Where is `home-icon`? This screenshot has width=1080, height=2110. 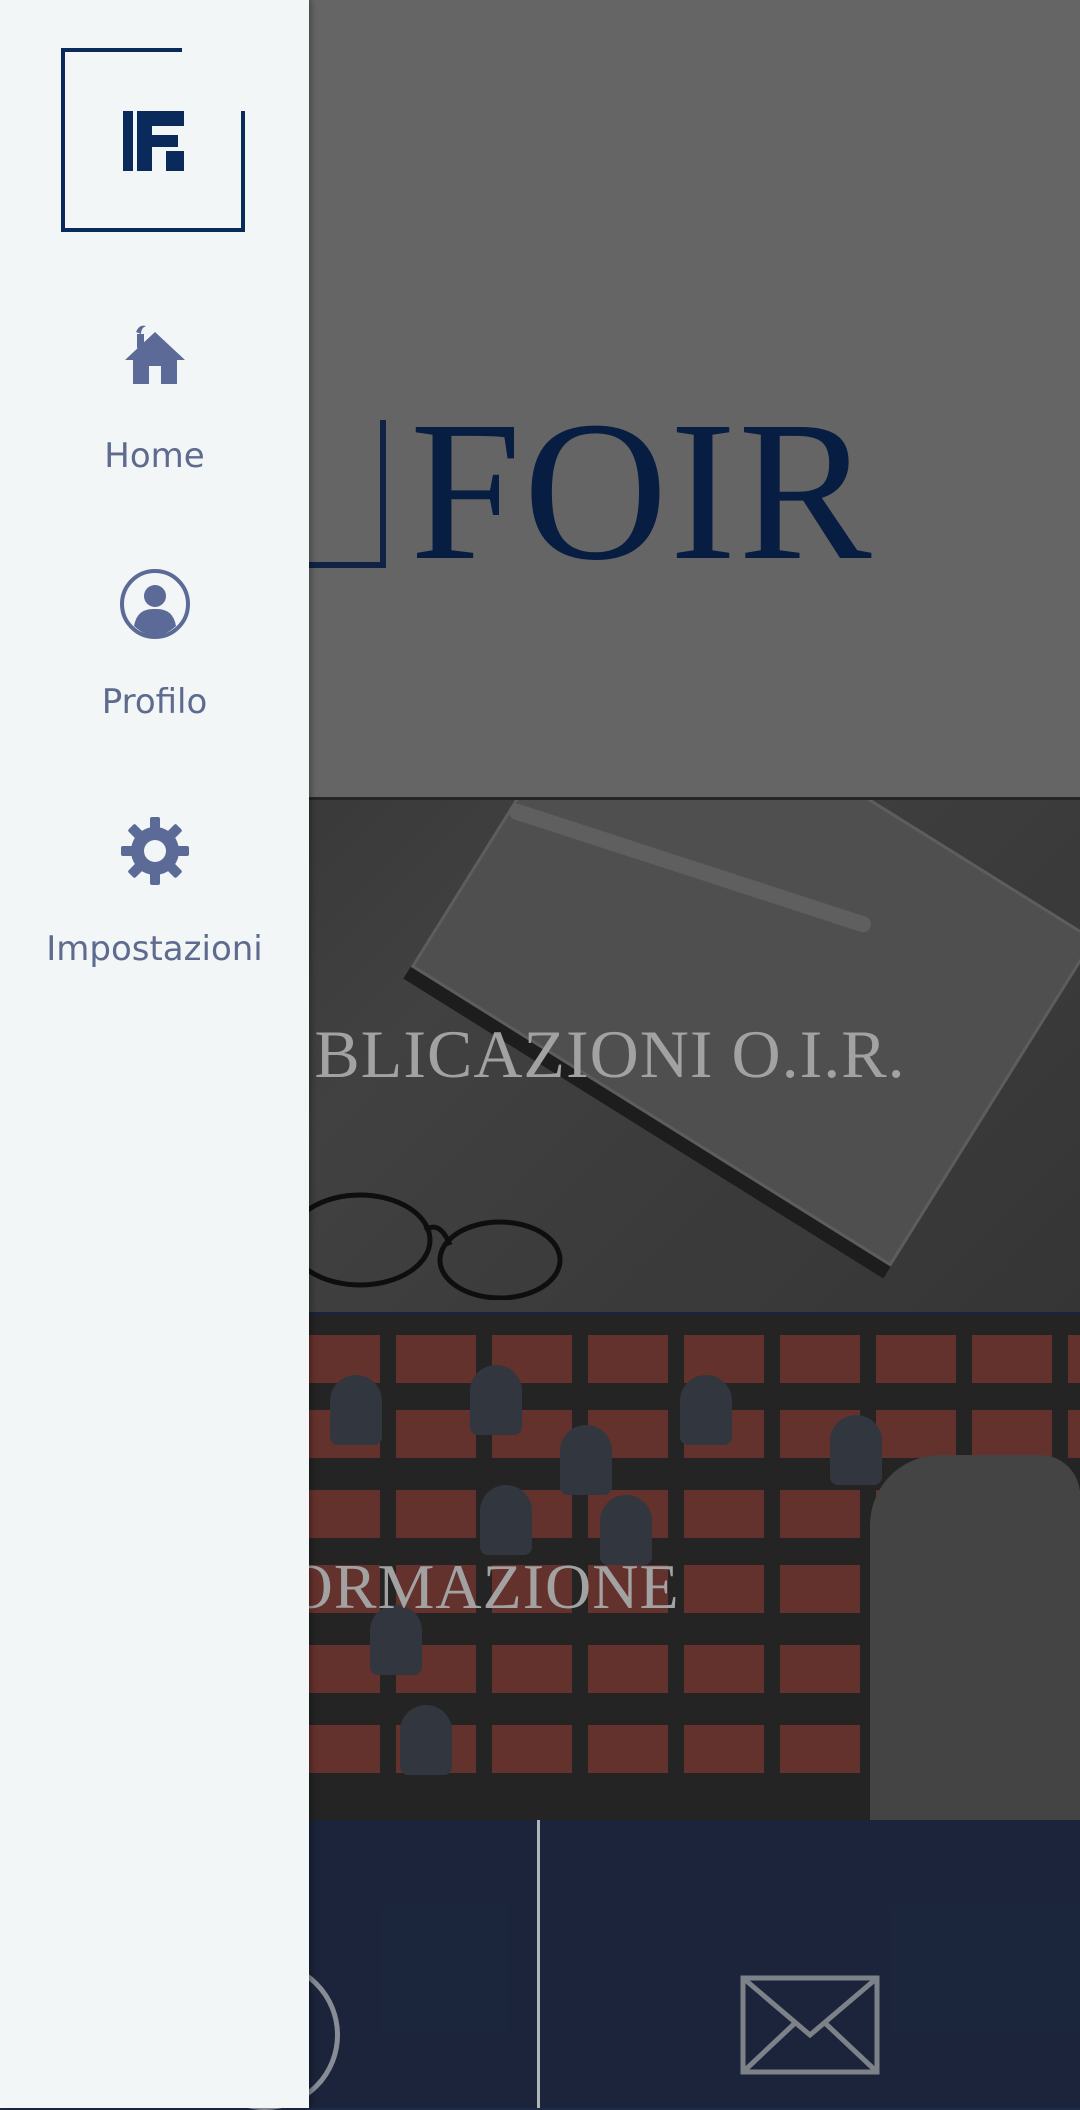 home-icon is located at coordinates (154, 354).